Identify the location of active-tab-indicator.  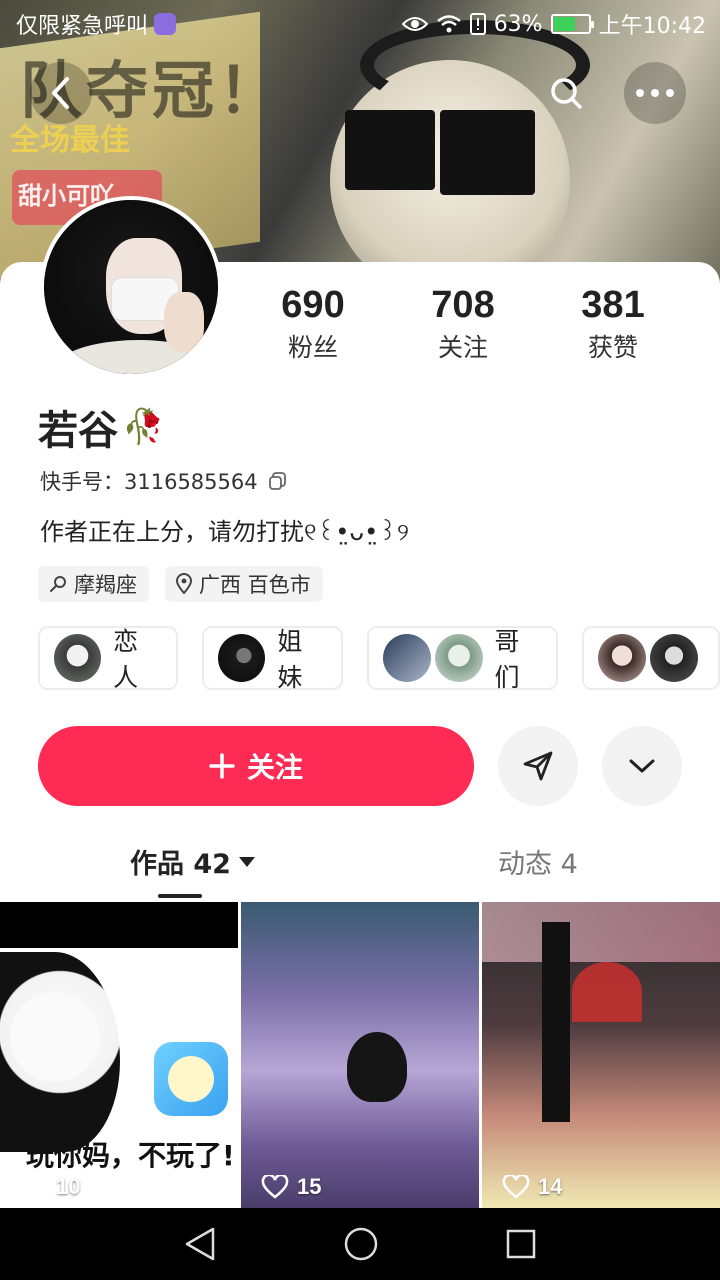
(180, 896).